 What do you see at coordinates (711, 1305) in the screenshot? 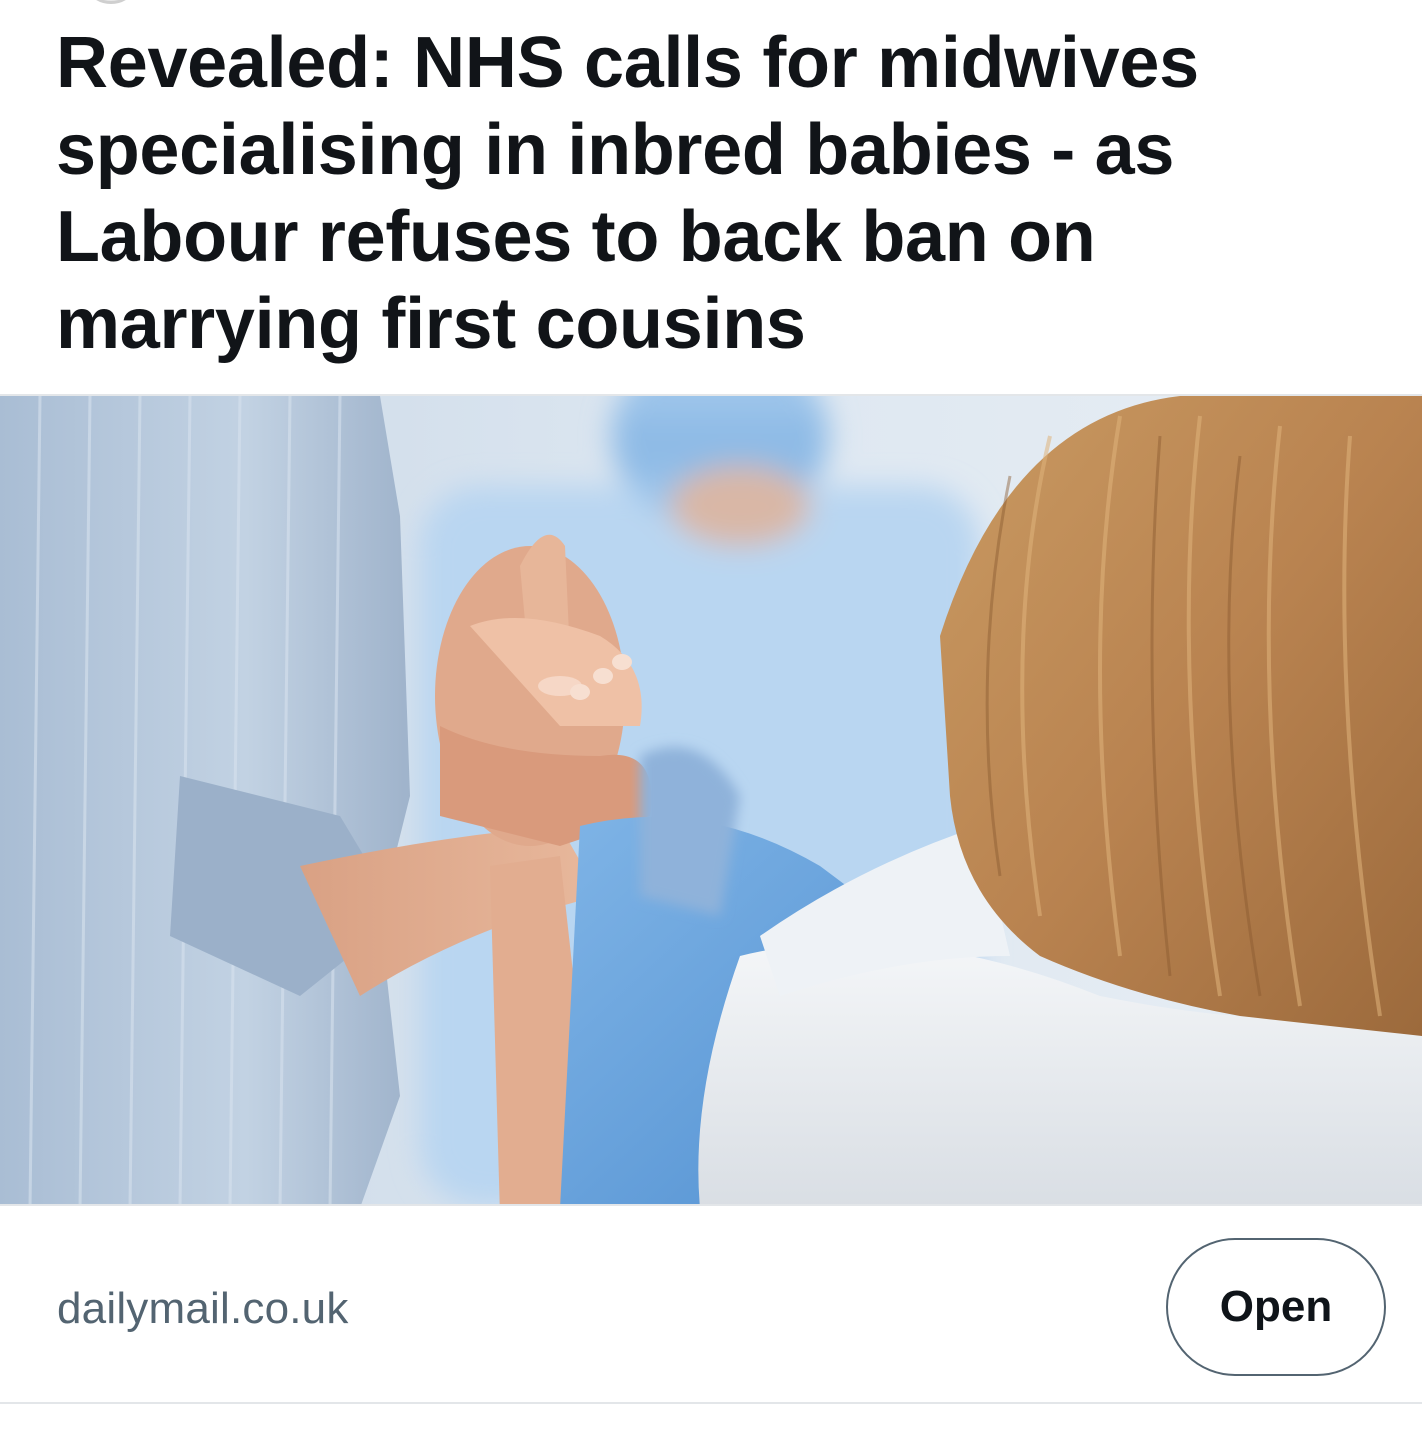
I see `card-footer: dailymail.co.uk Open` at bounding box center [711, 1305].